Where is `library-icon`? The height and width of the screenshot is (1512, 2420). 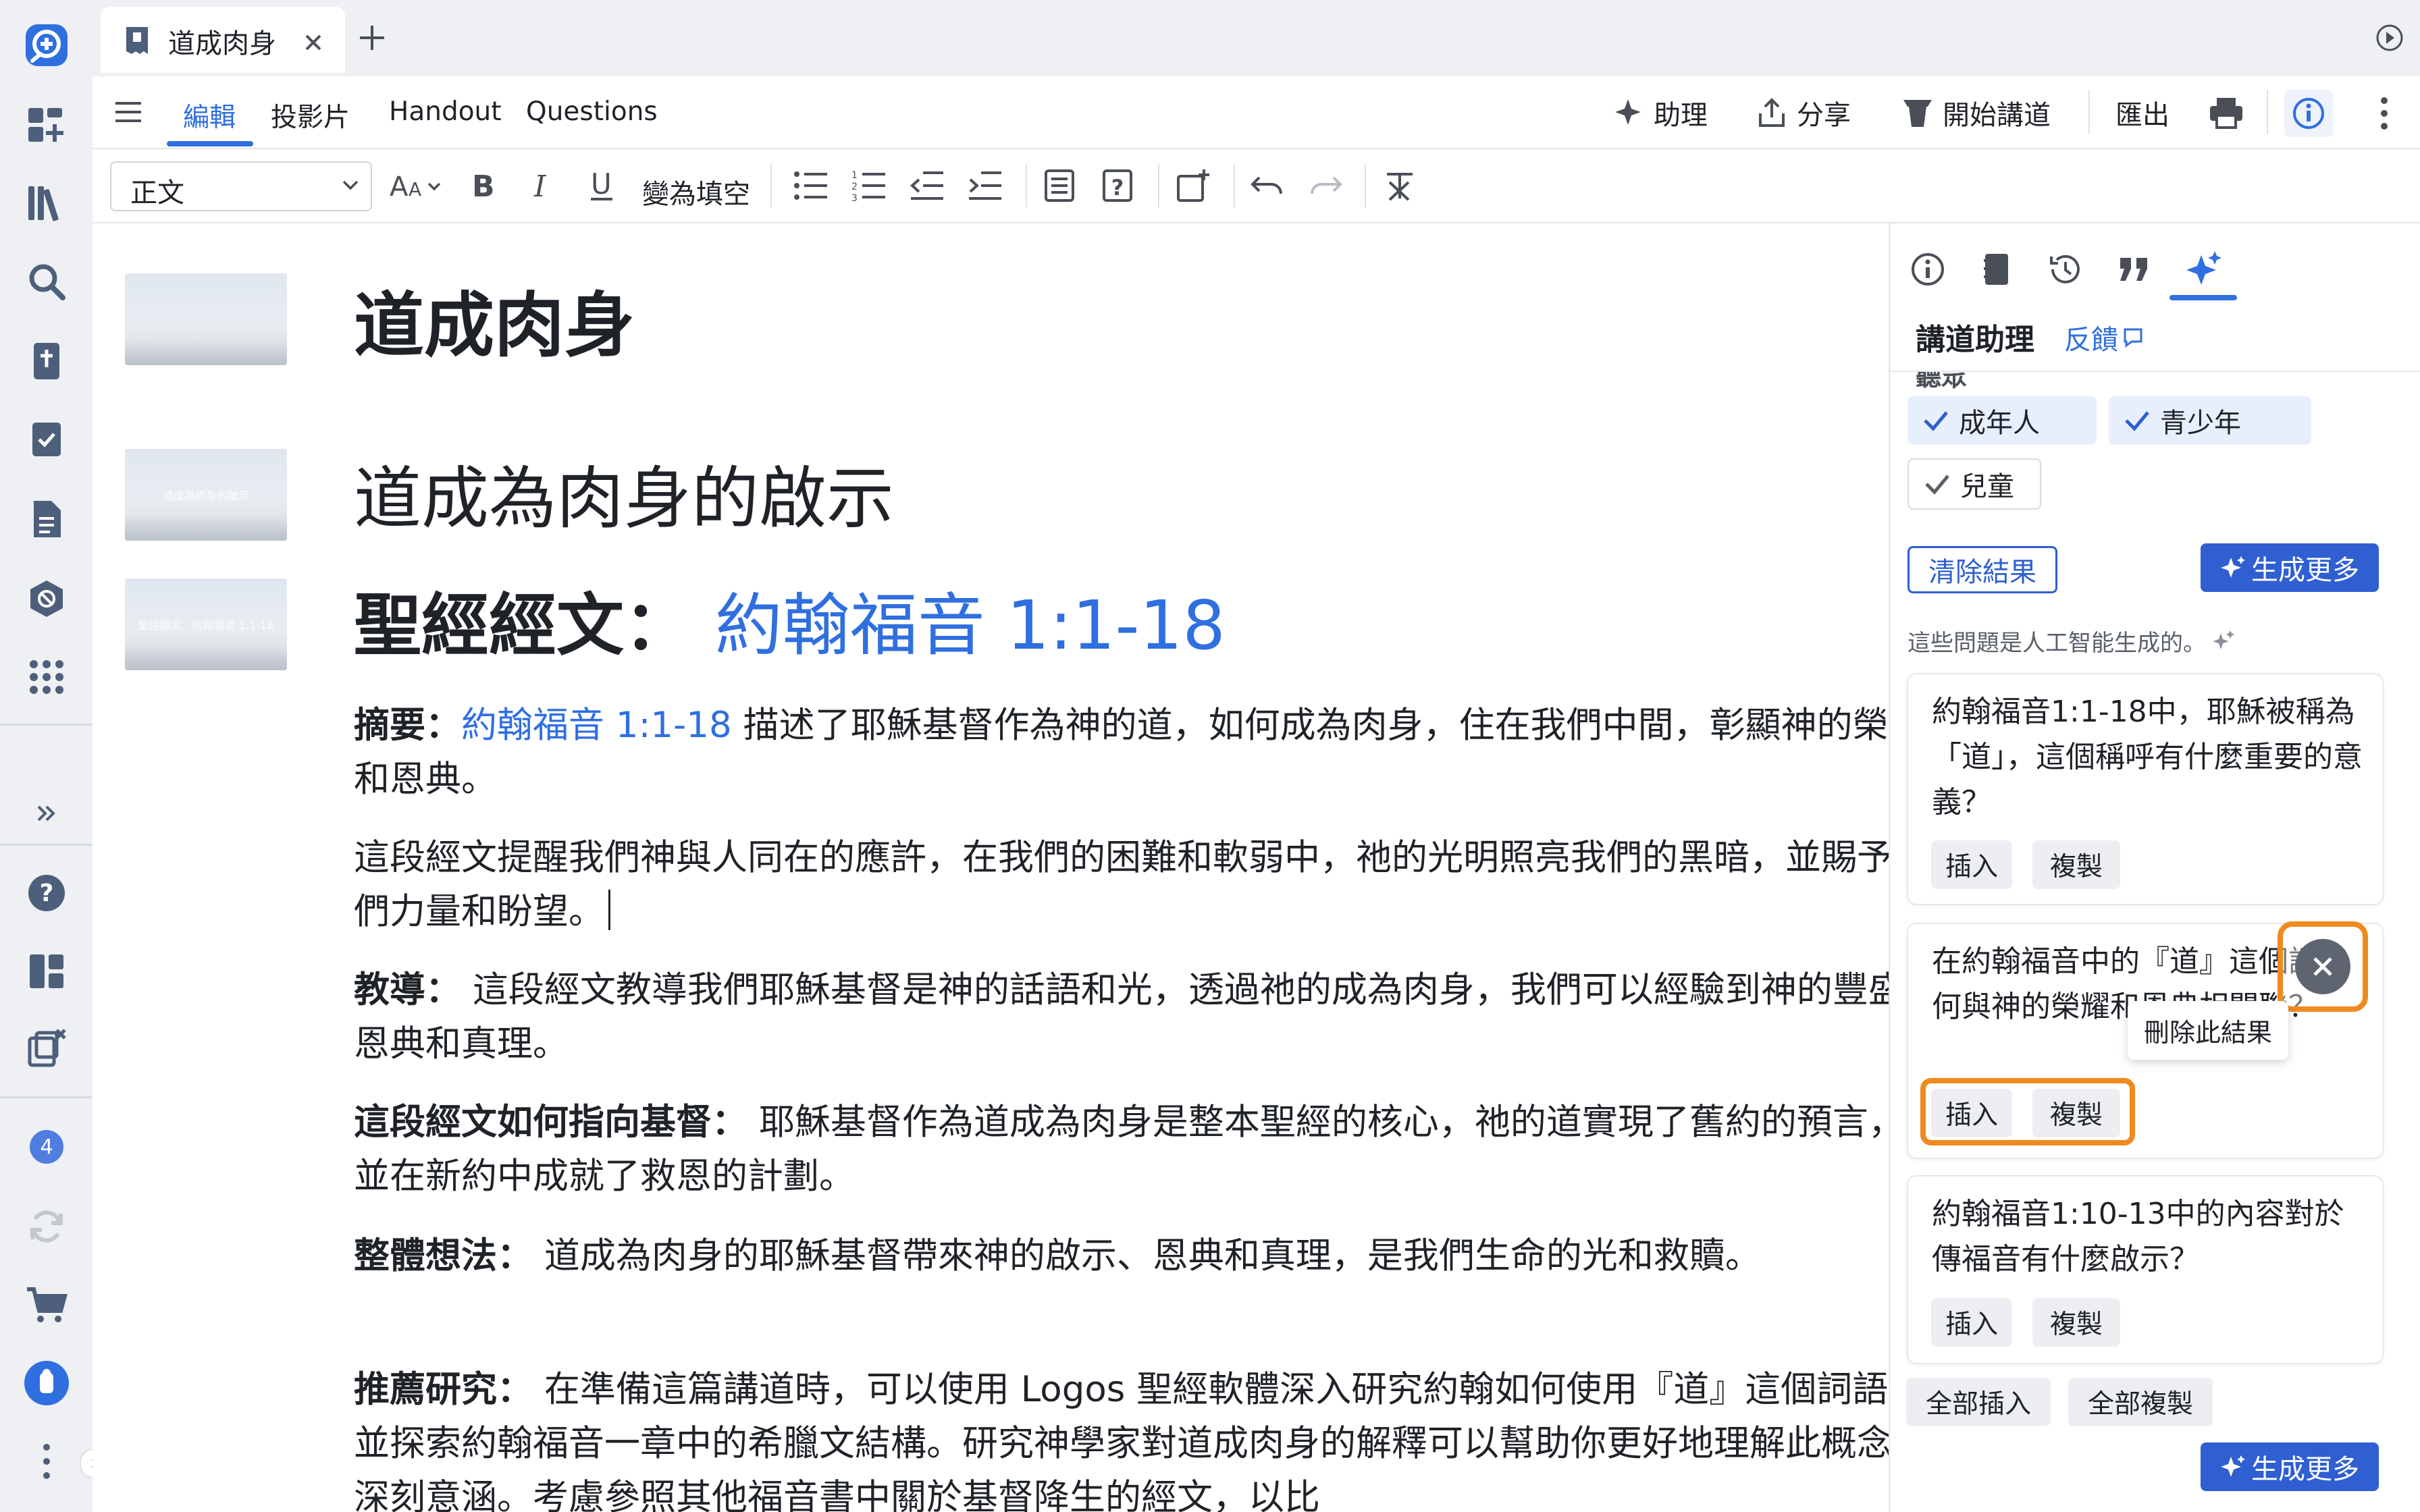
library-icon is located at coordinates (46, 203).